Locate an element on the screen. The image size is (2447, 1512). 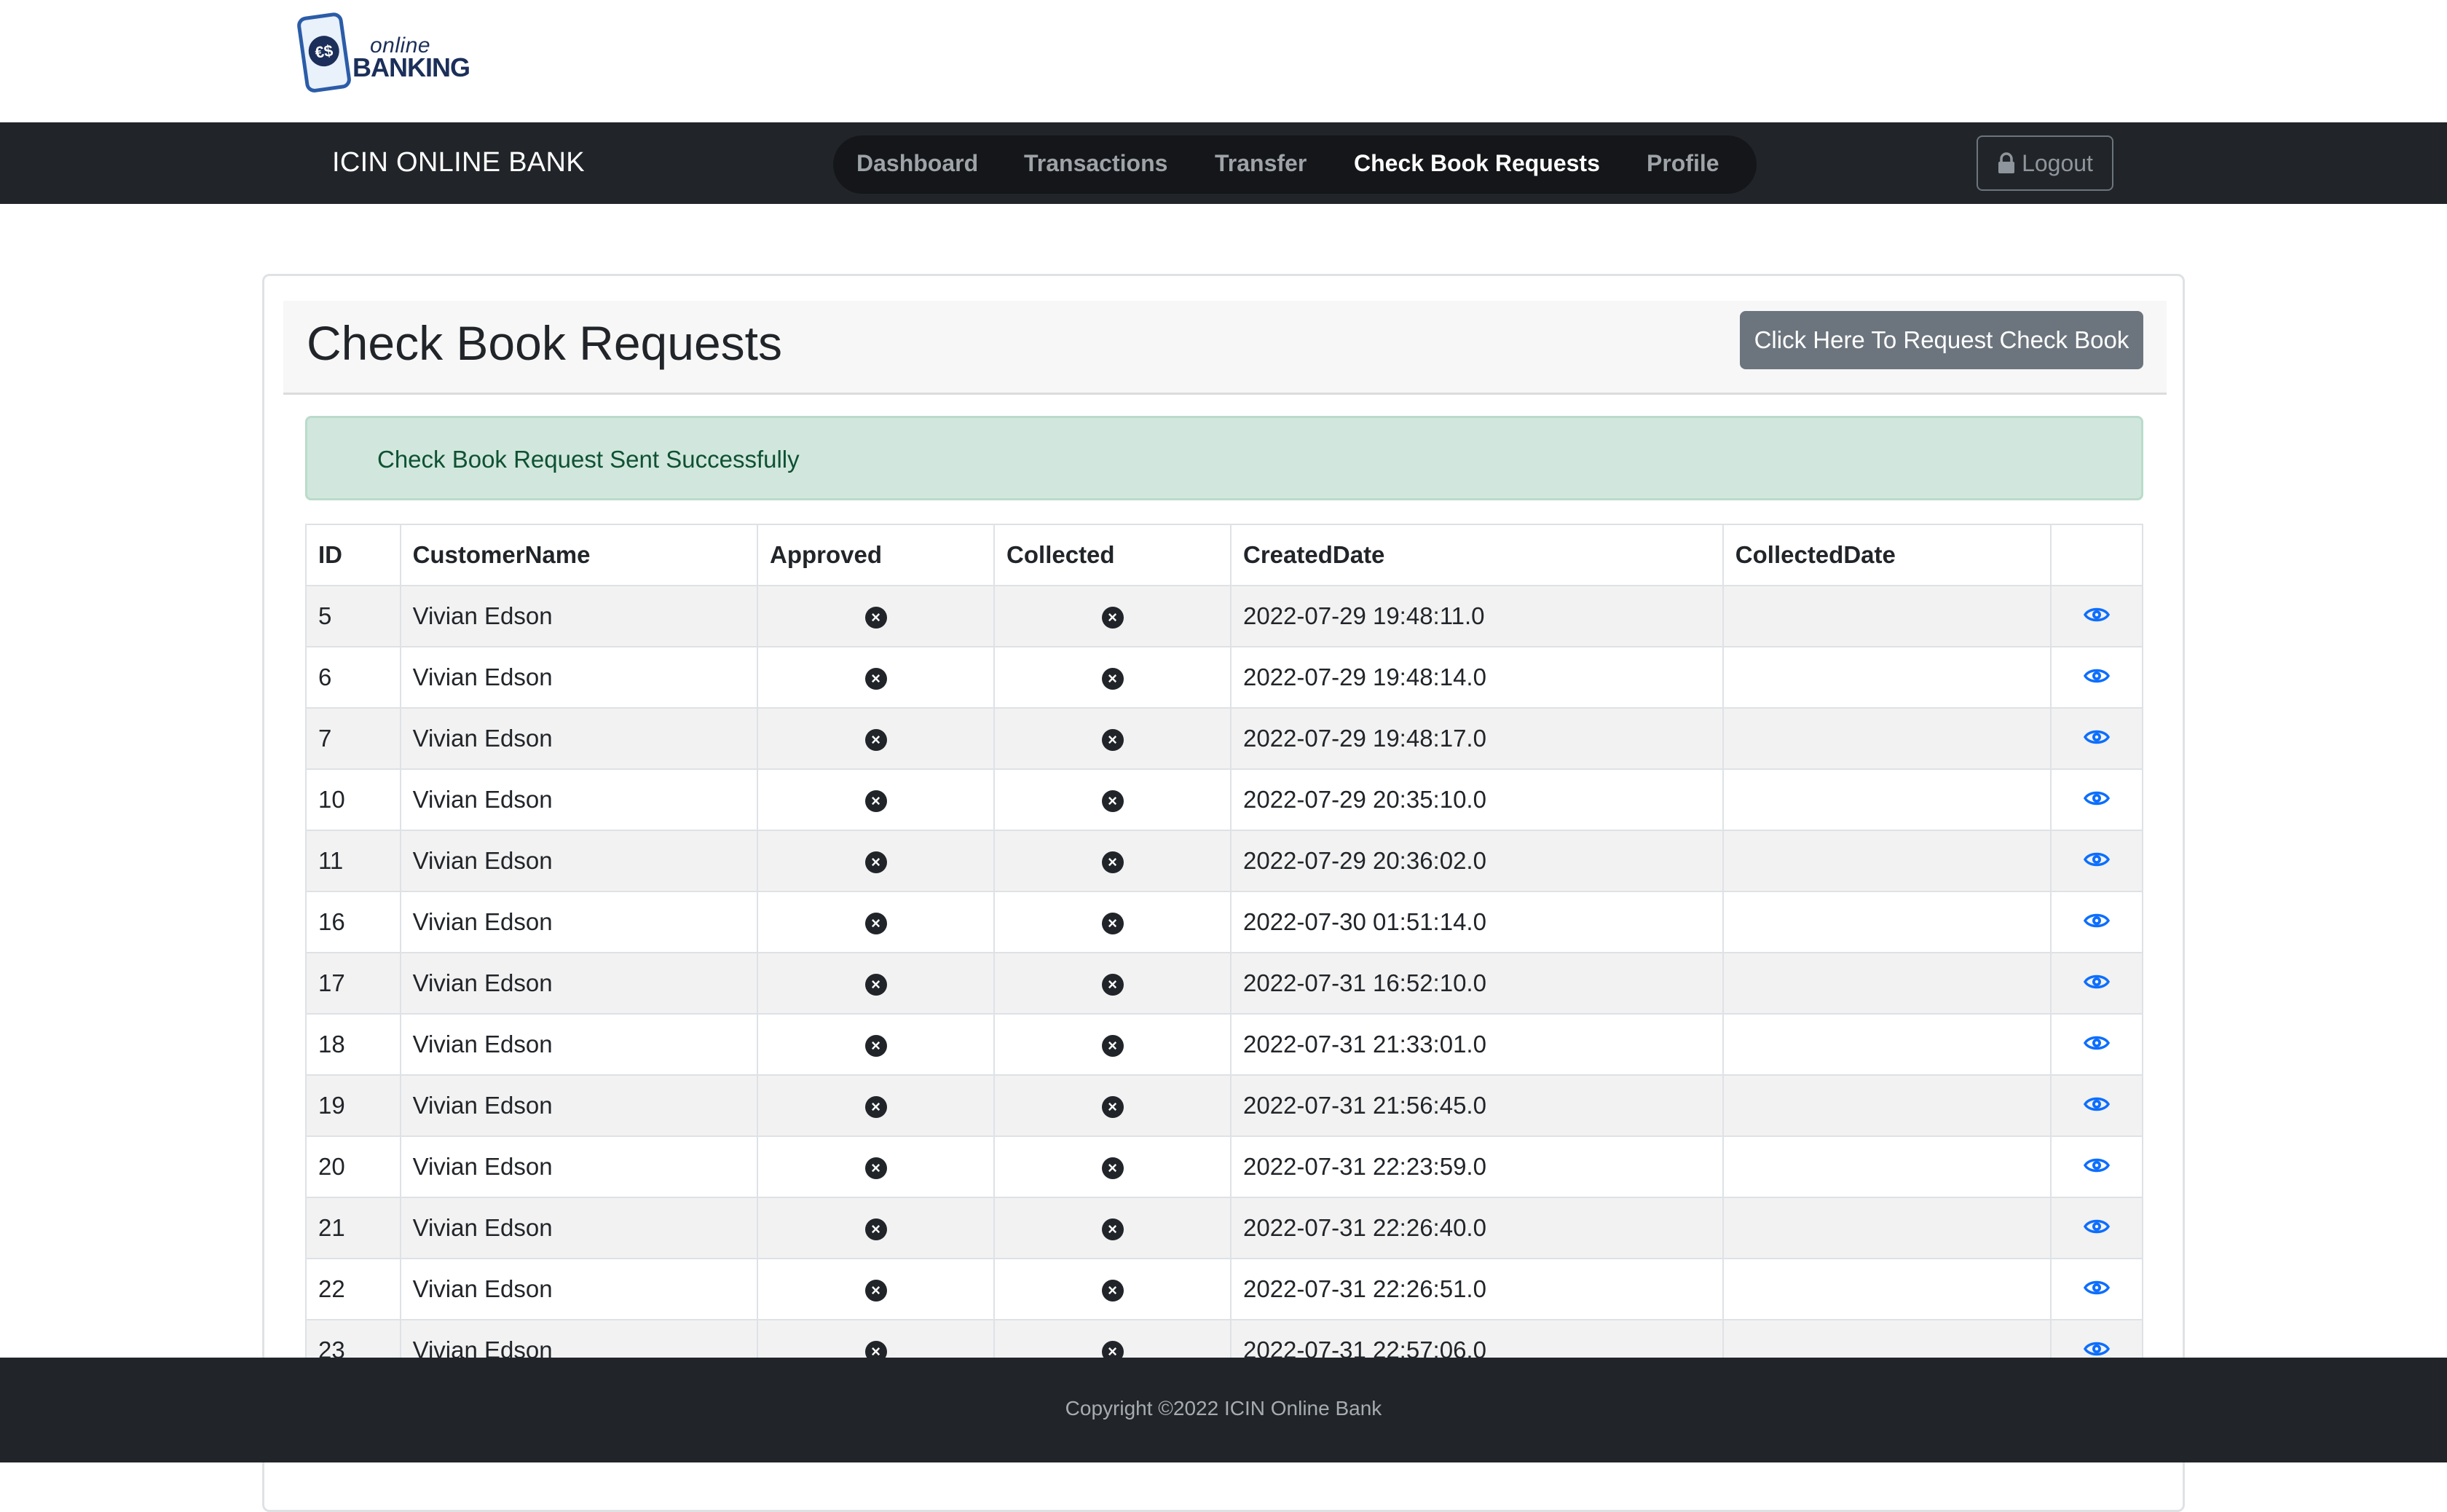
nav-link-transfer: Transfer is located at coordinates (1261, 163).